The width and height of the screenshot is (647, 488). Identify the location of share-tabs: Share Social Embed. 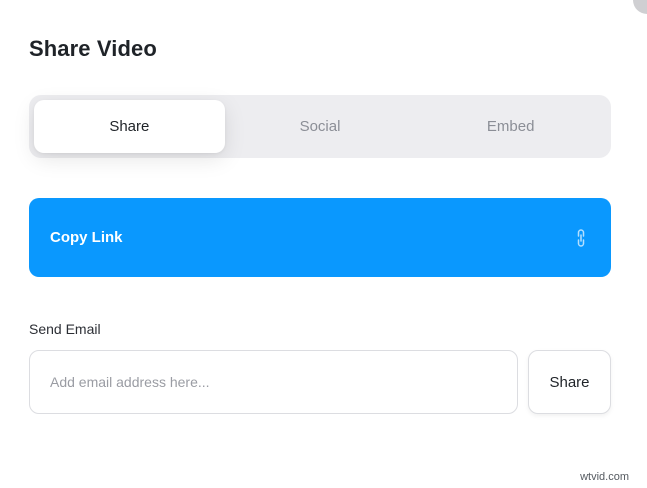
(320, 126).